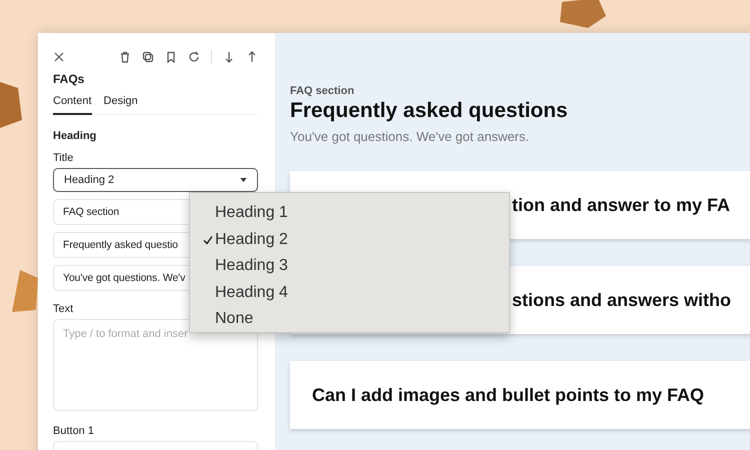 This screenshot has height=450, width=750. What do you see at coordinates (507, 395) in the screenshot?
I see `faq-question: Can I add images and bullet points to my FAQ` at bounding box center [507, 395].